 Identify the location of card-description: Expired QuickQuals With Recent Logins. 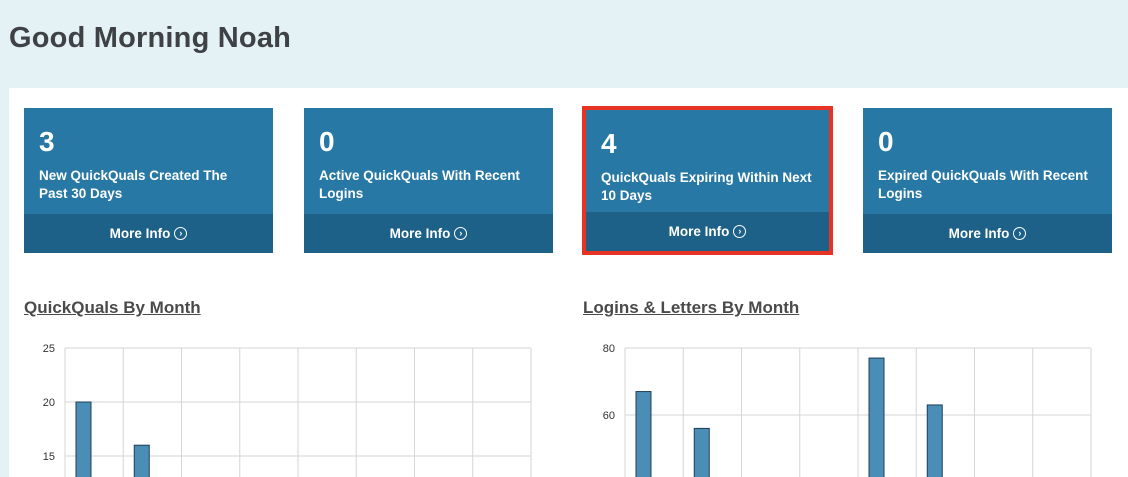
(983, 184).